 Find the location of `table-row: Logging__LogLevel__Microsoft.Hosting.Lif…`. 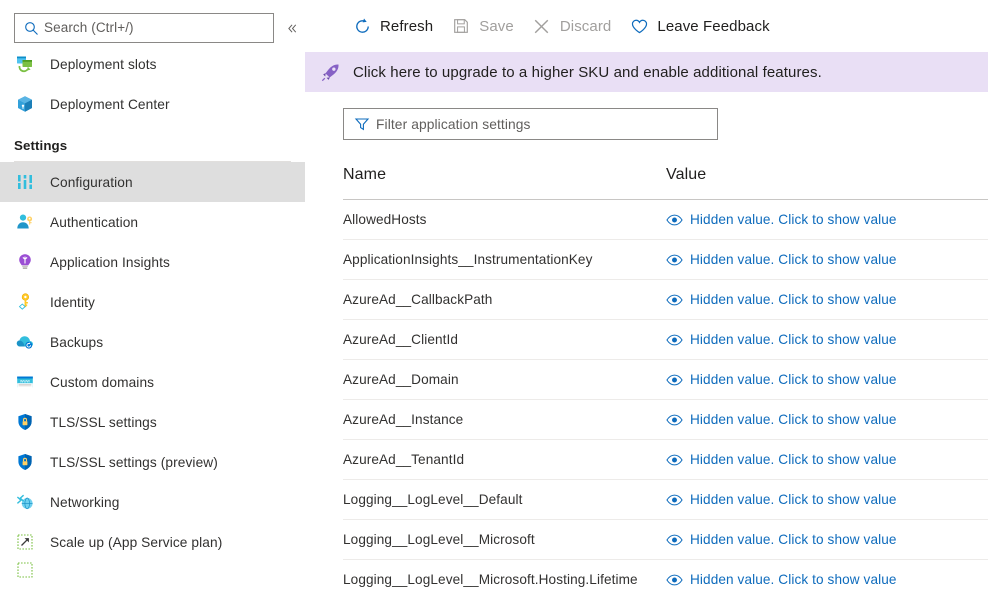

table-row: Logging__LogLevel__Microsoft.Hosting.Lif… is located at coordinates (665, 576).